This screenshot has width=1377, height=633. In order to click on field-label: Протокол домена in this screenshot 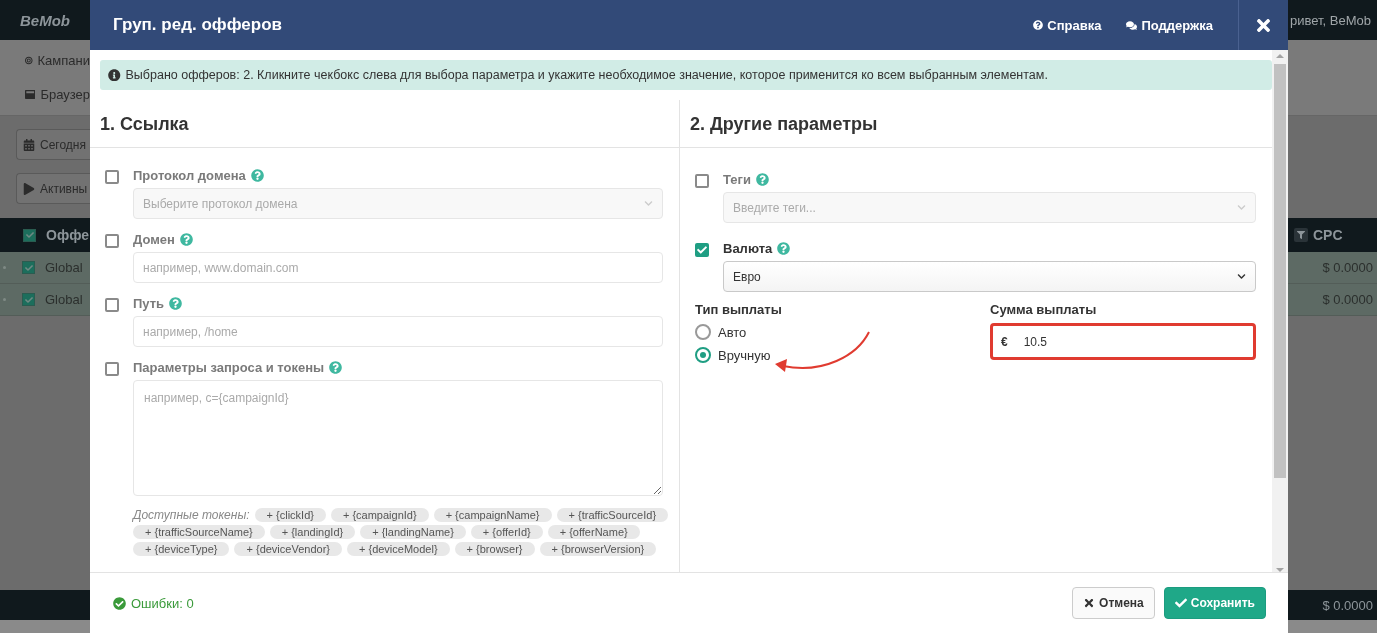, I will do `click(398, 175)`.